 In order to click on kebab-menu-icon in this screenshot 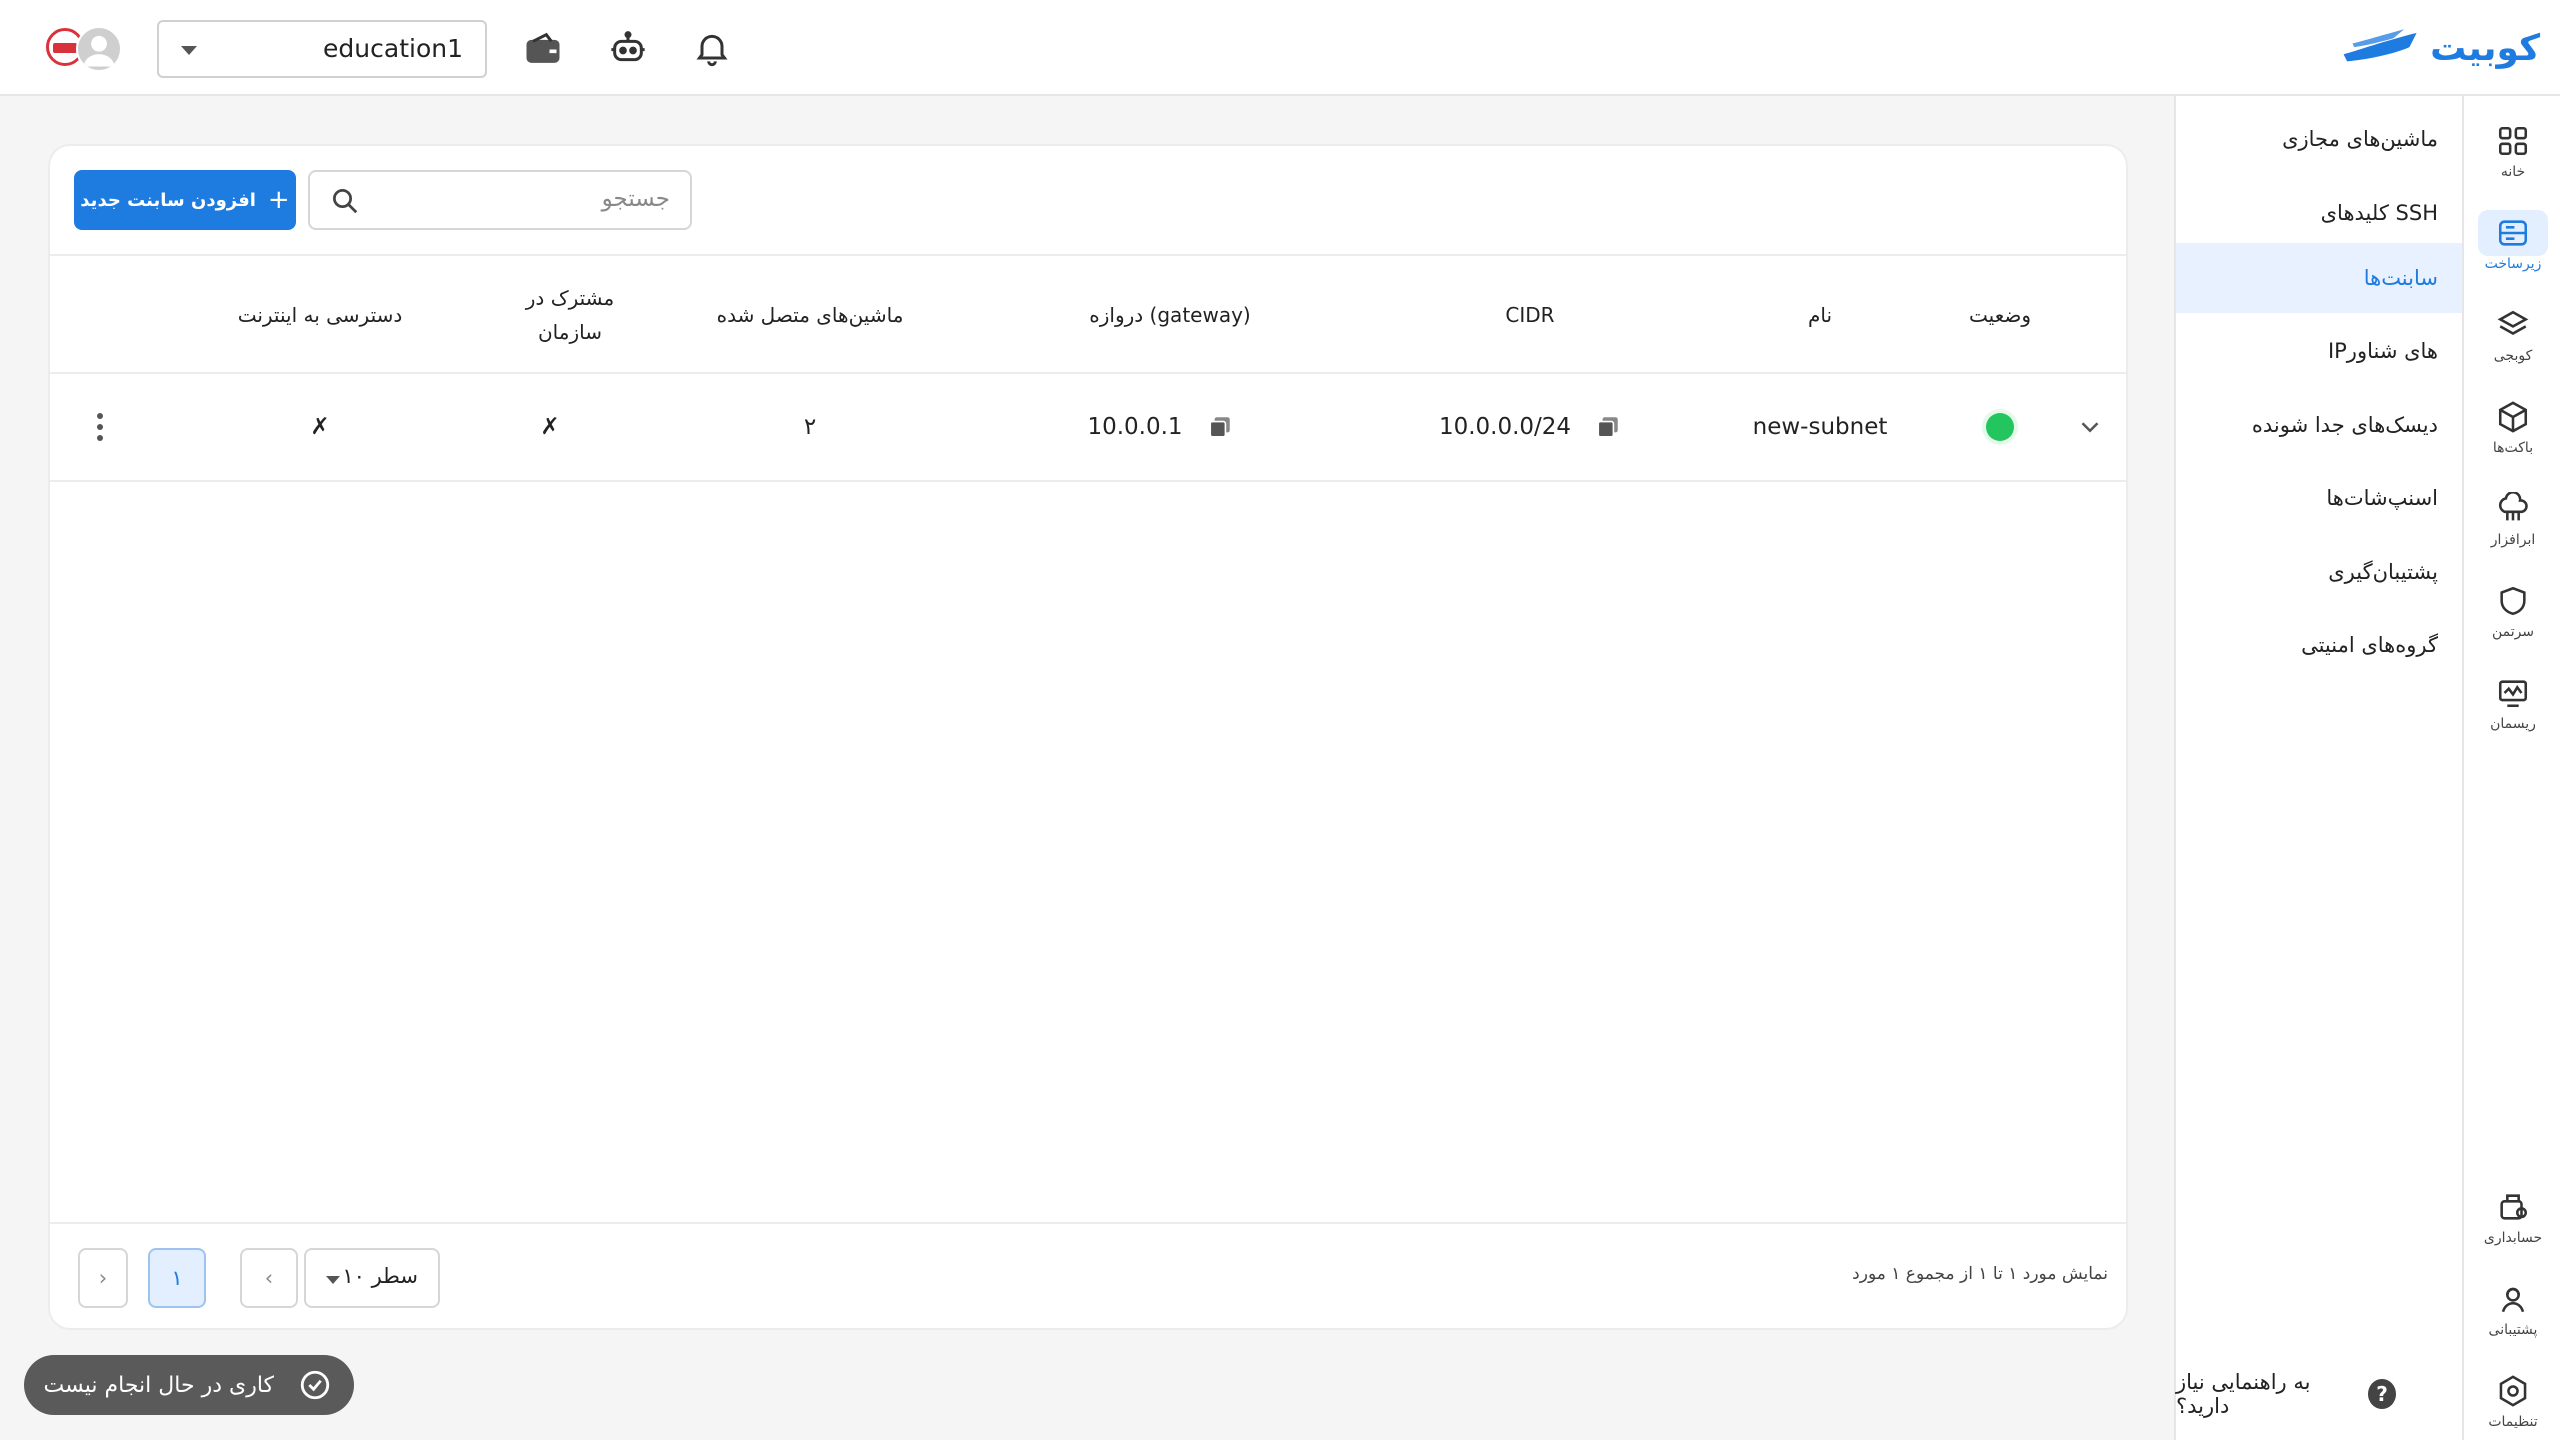, I will do `click(100, 427)`.